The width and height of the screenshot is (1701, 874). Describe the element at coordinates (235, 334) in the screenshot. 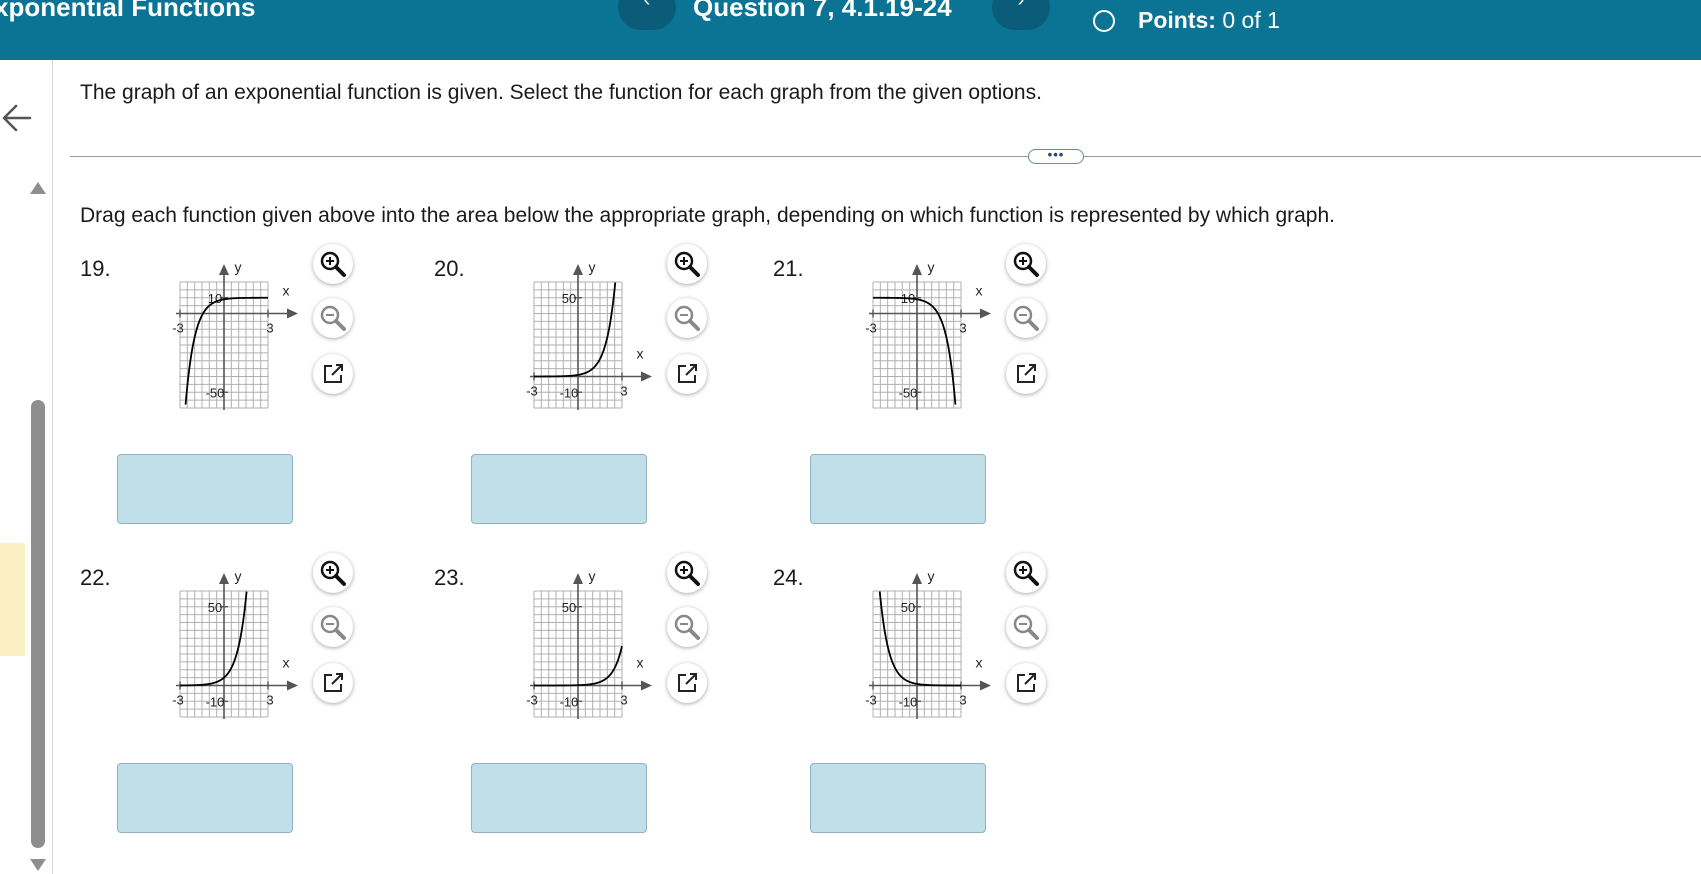

I see `exponential-graph: 10 -50 -3 3 x y` at that location.